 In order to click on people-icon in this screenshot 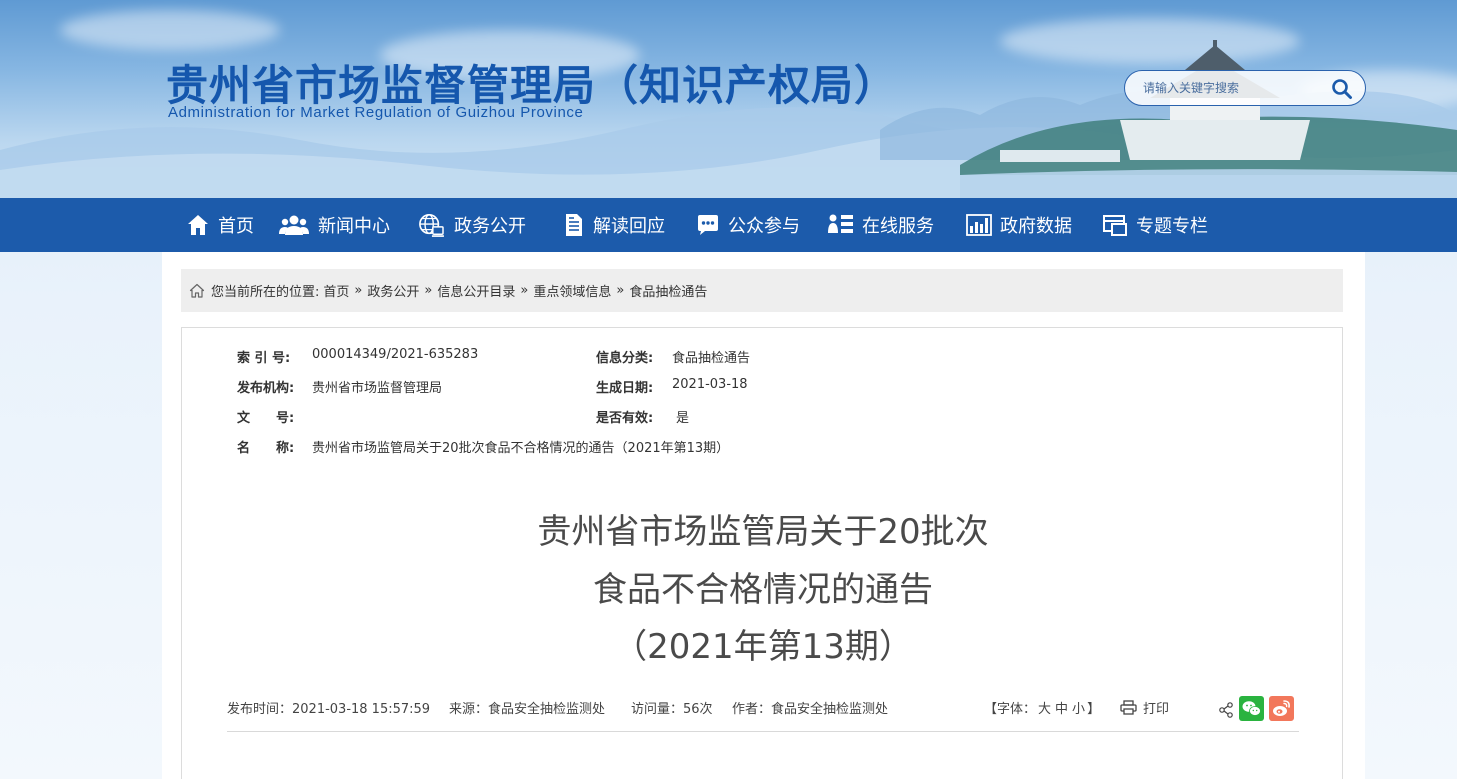, I will do `click(294, 225)`.